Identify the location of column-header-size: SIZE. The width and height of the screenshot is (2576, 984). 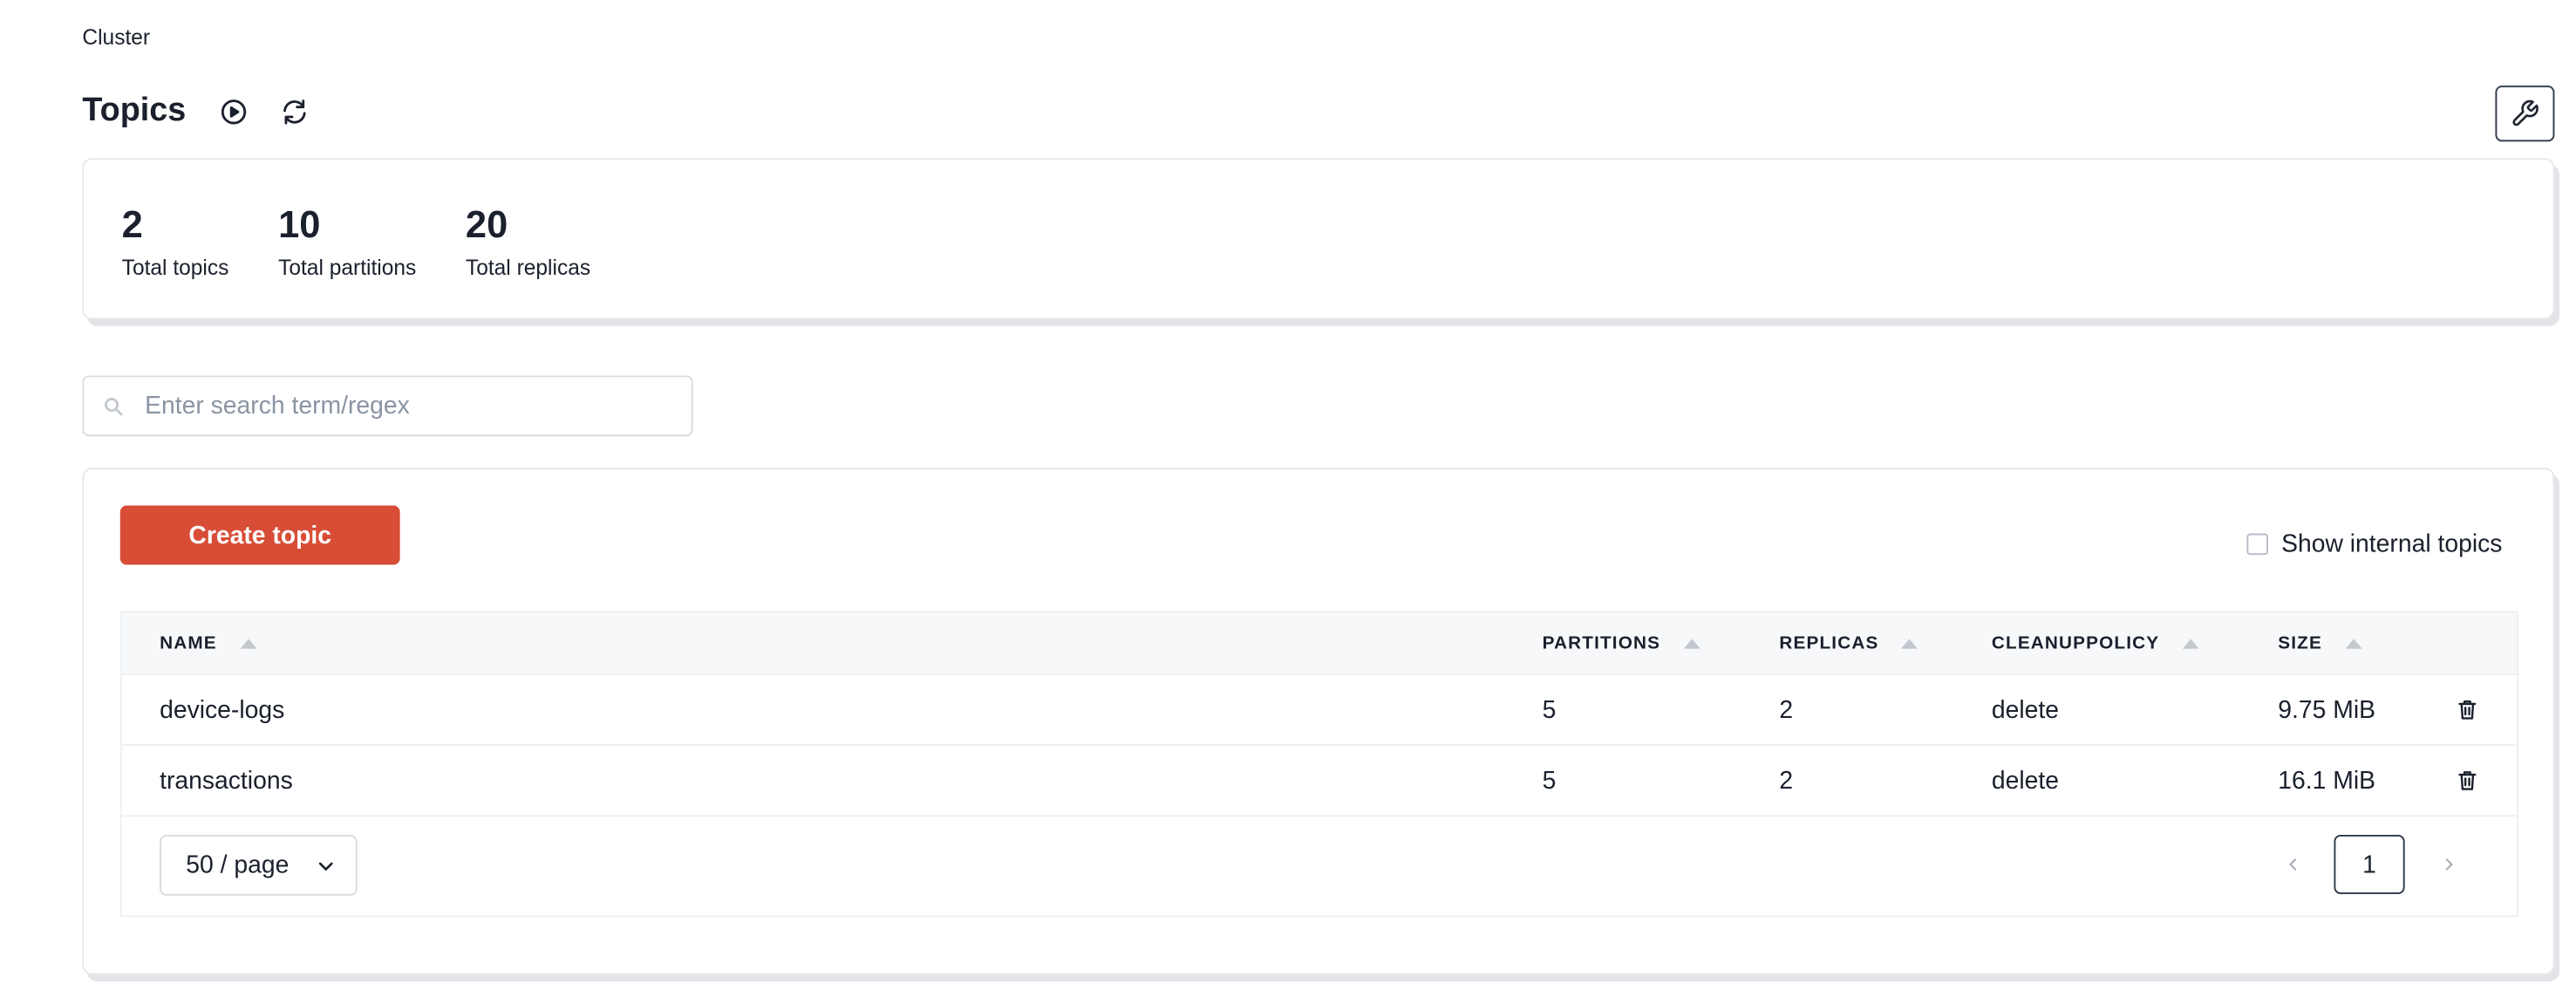
(2320, 642).